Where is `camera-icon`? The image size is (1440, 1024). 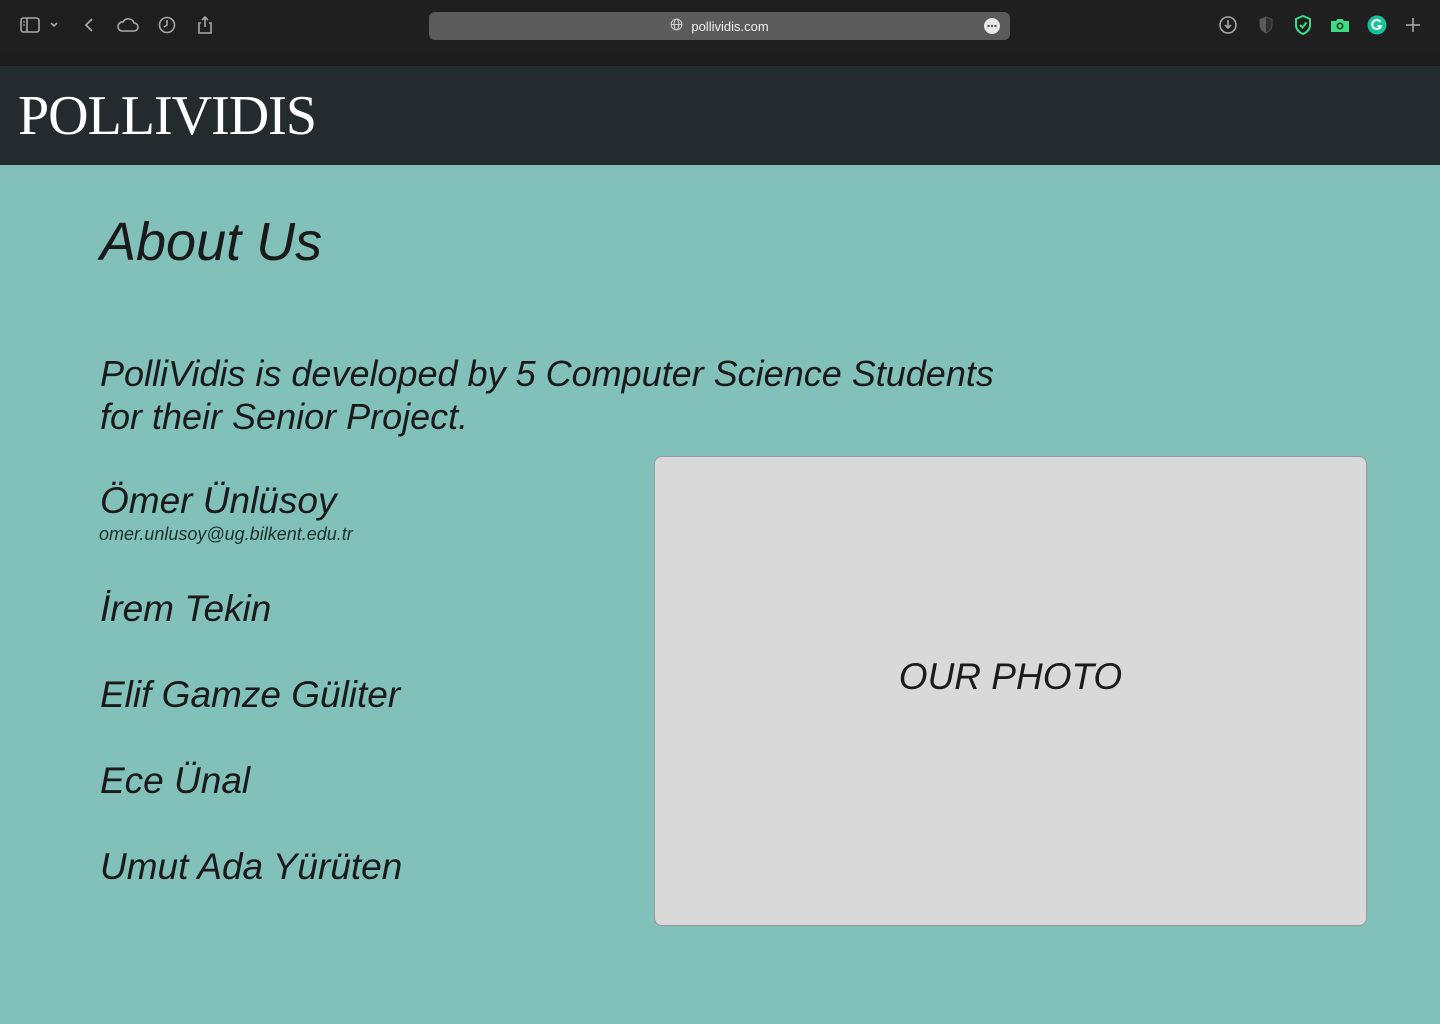 camera-icon is located at coordinates (1340, 25).